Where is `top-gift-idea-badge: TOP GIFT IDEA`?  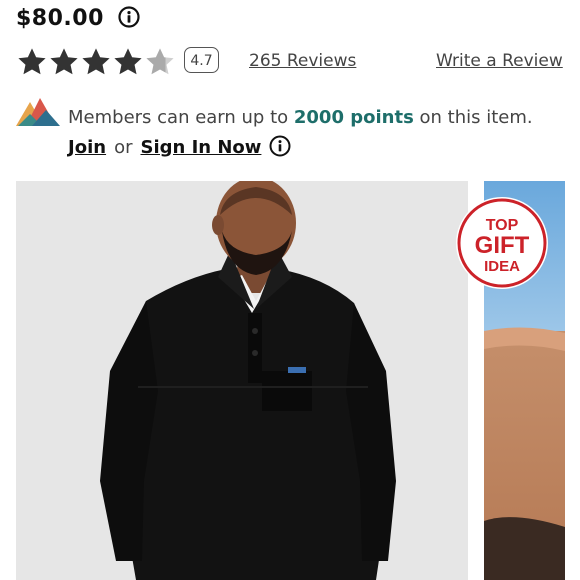 top-gift-idea-badge: TOP GIFT IDEA is located at coordinates (502, 243).